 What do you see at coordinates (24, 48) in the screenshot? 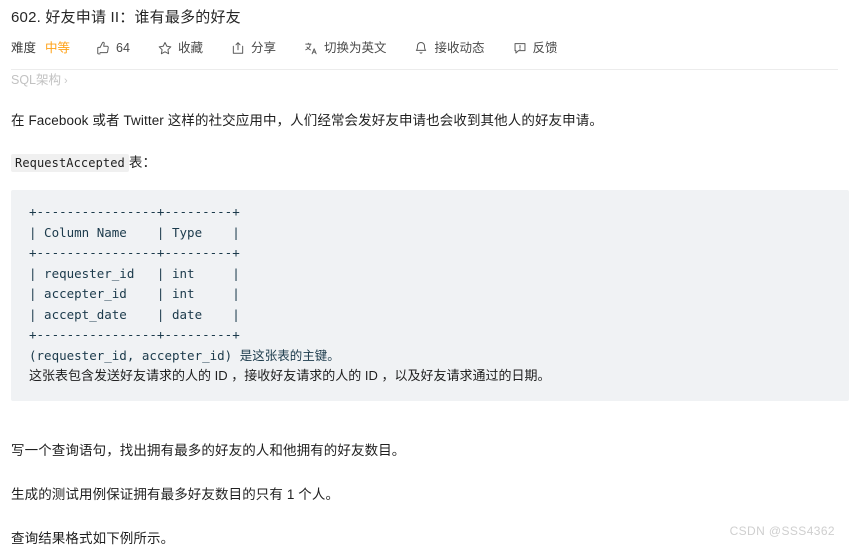
I see `difficulty-label: 难度` at bounding box center [24, 48].